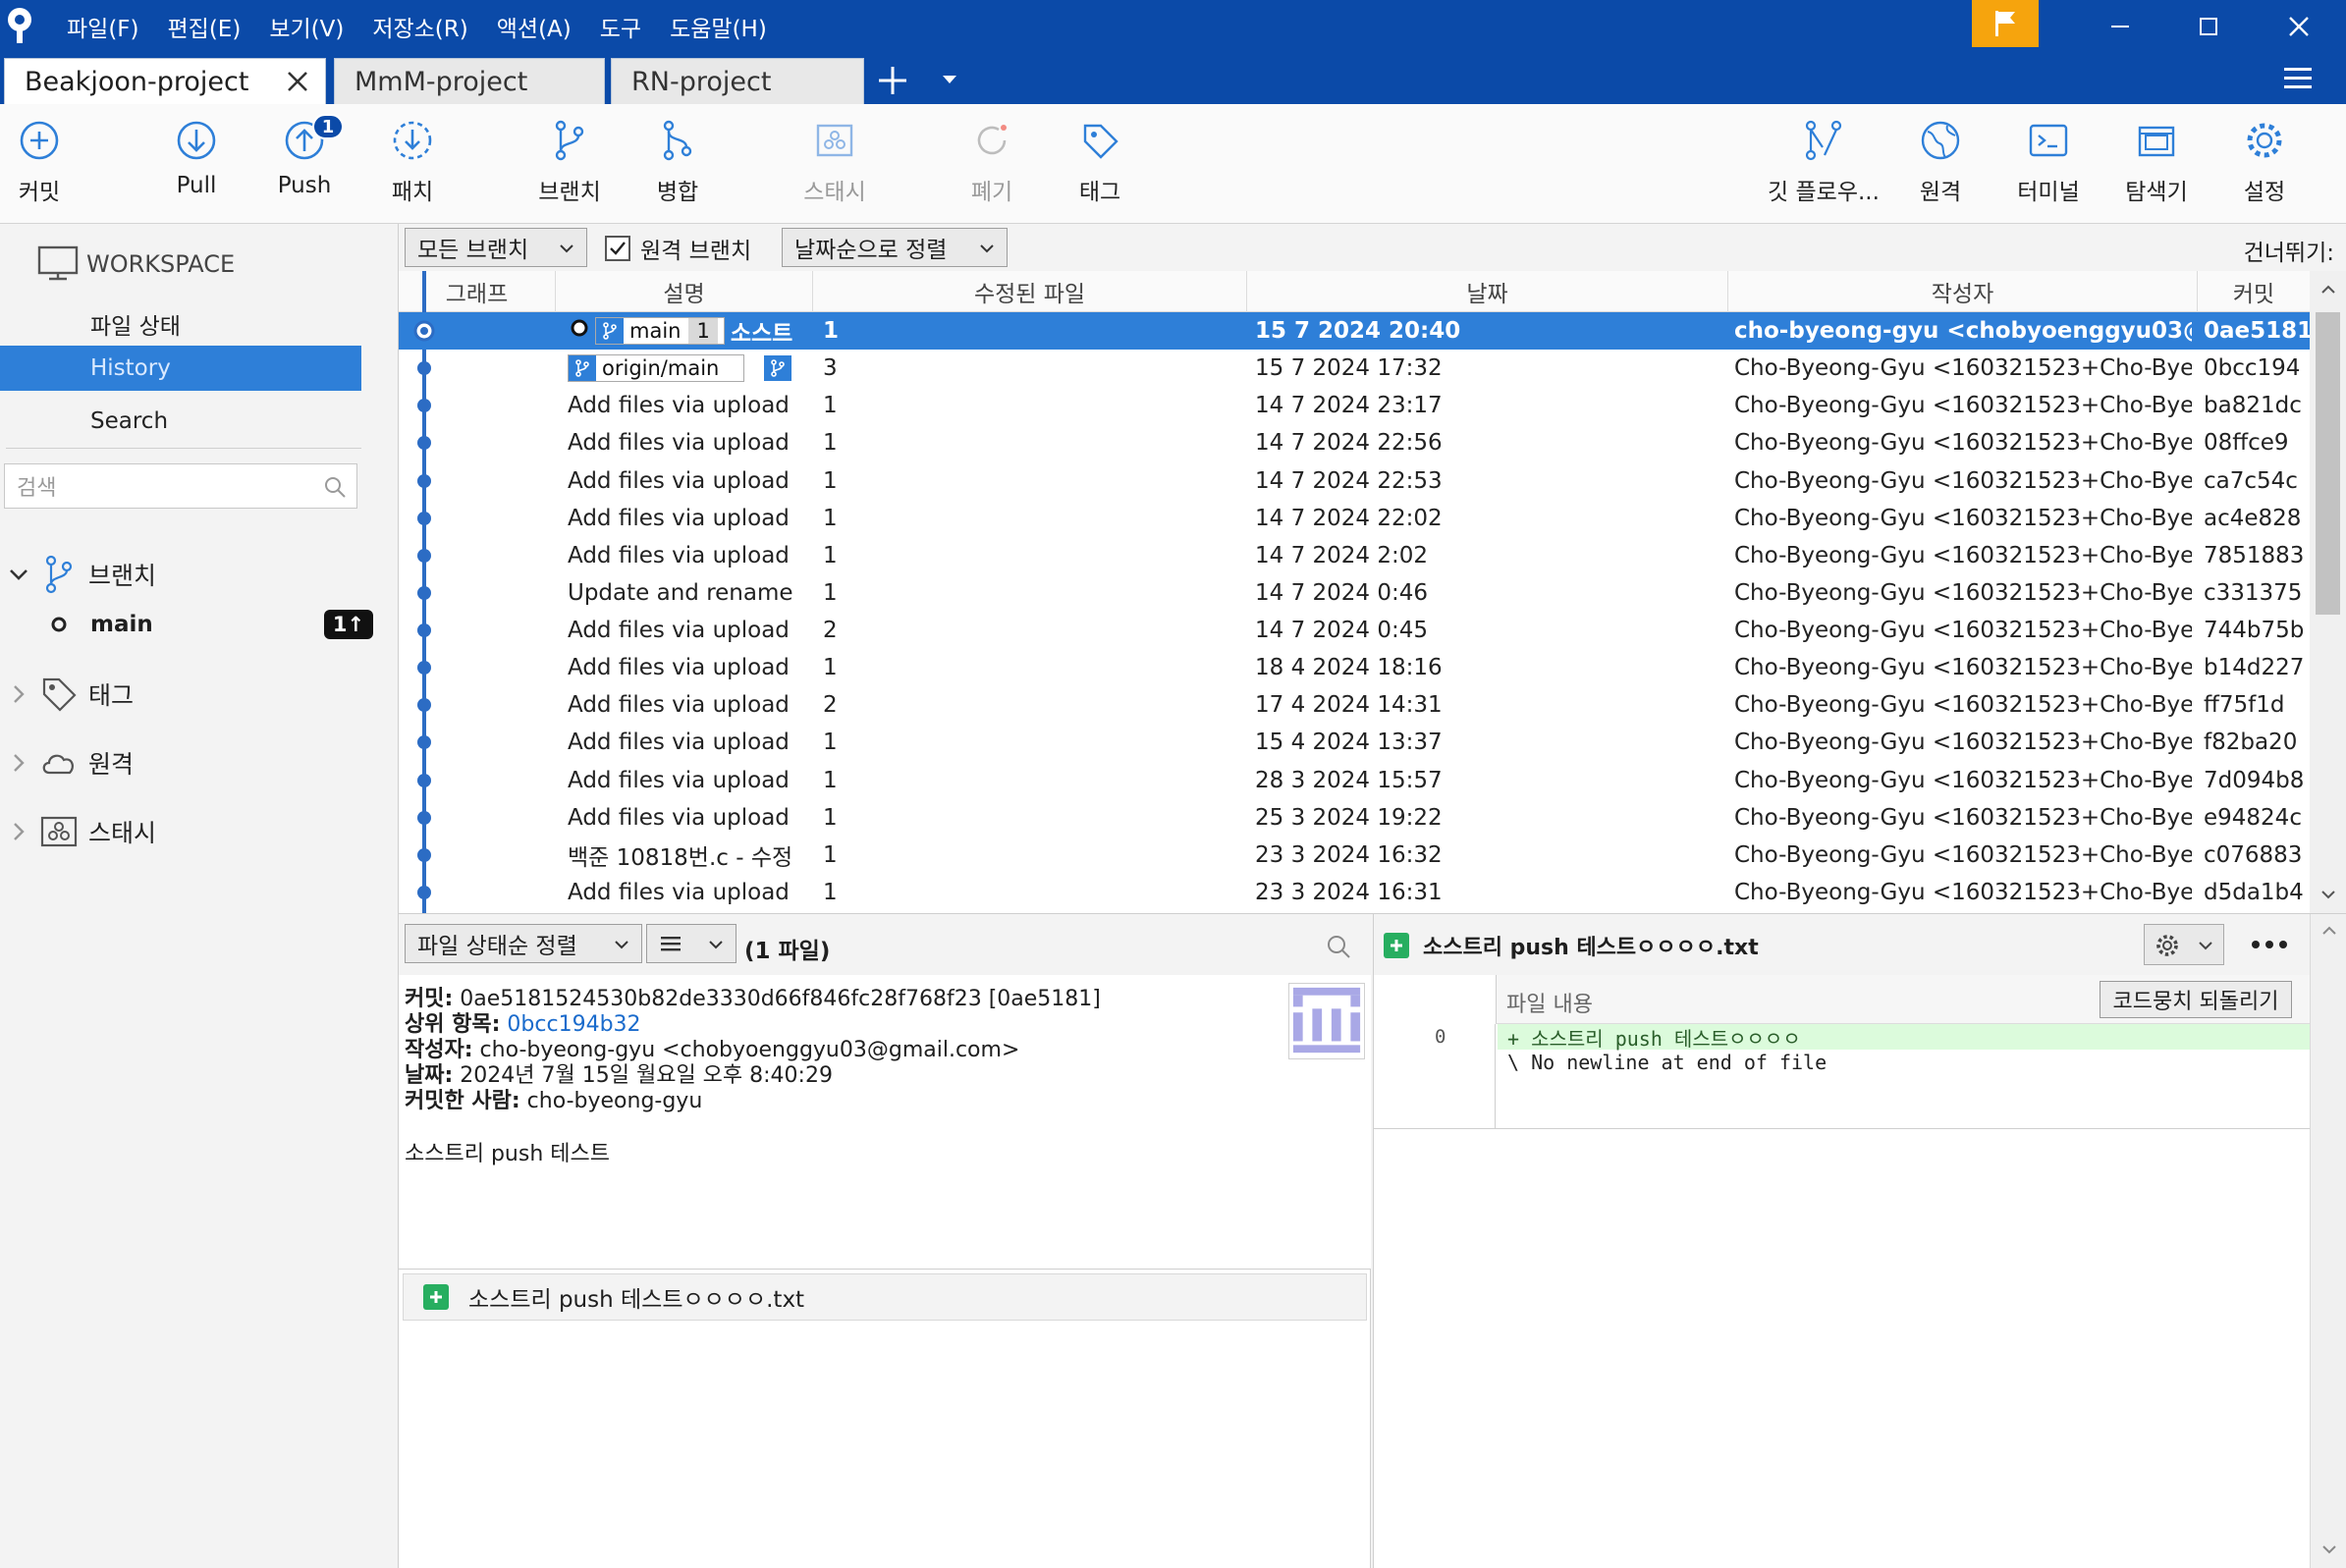 This screenshot has width=2346, height=1568. What do you see at coordinates (2196, 999) in the screenshot?
I see `revert-hunk-button: 코드뭉치 되돌리기` at bounding box center [2196, 999].